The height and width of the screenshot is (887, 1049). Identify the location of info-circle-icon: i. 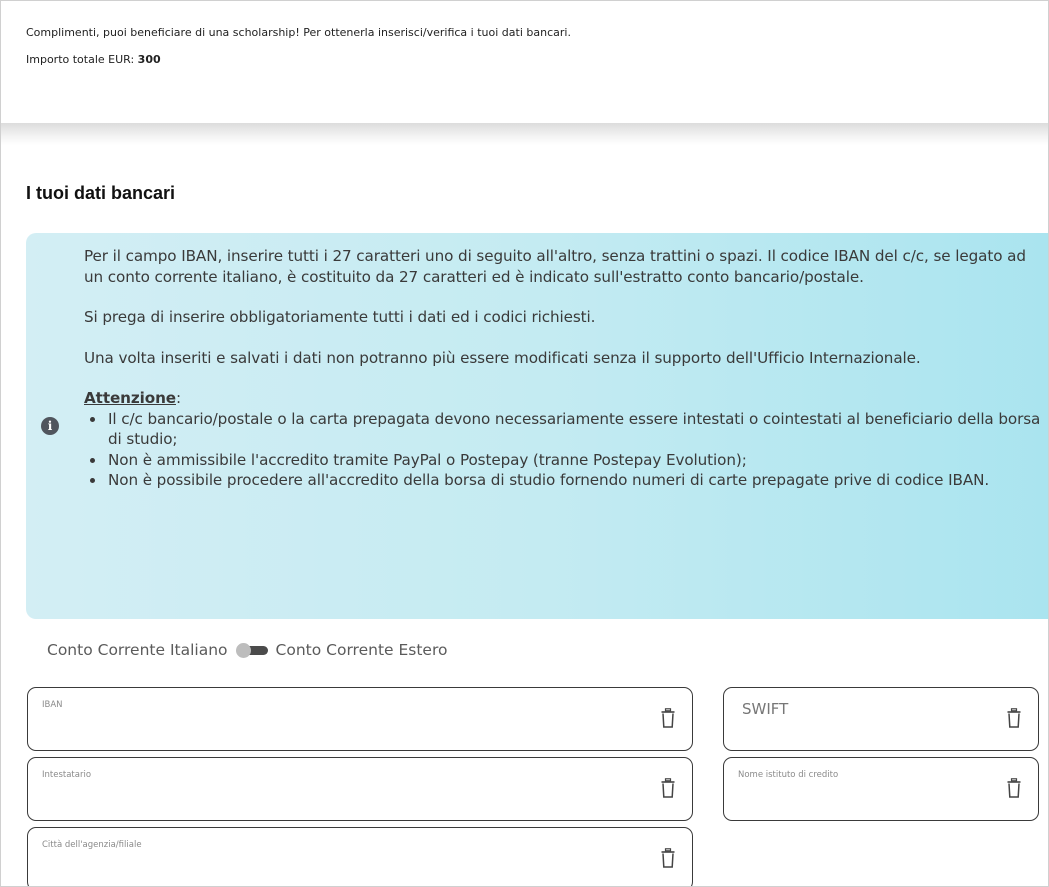
(50, 426).